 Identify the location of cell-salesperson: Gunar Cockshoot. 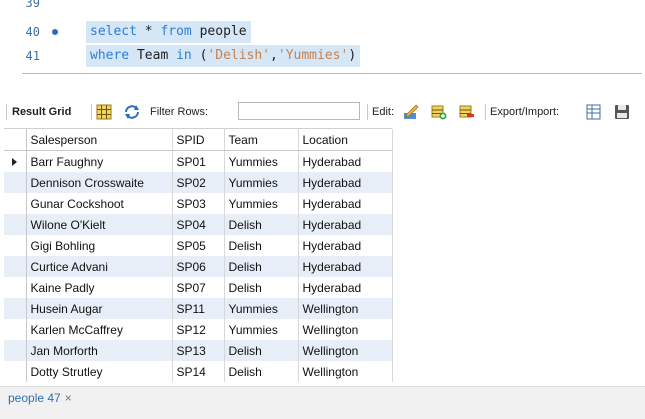
(99, 203).